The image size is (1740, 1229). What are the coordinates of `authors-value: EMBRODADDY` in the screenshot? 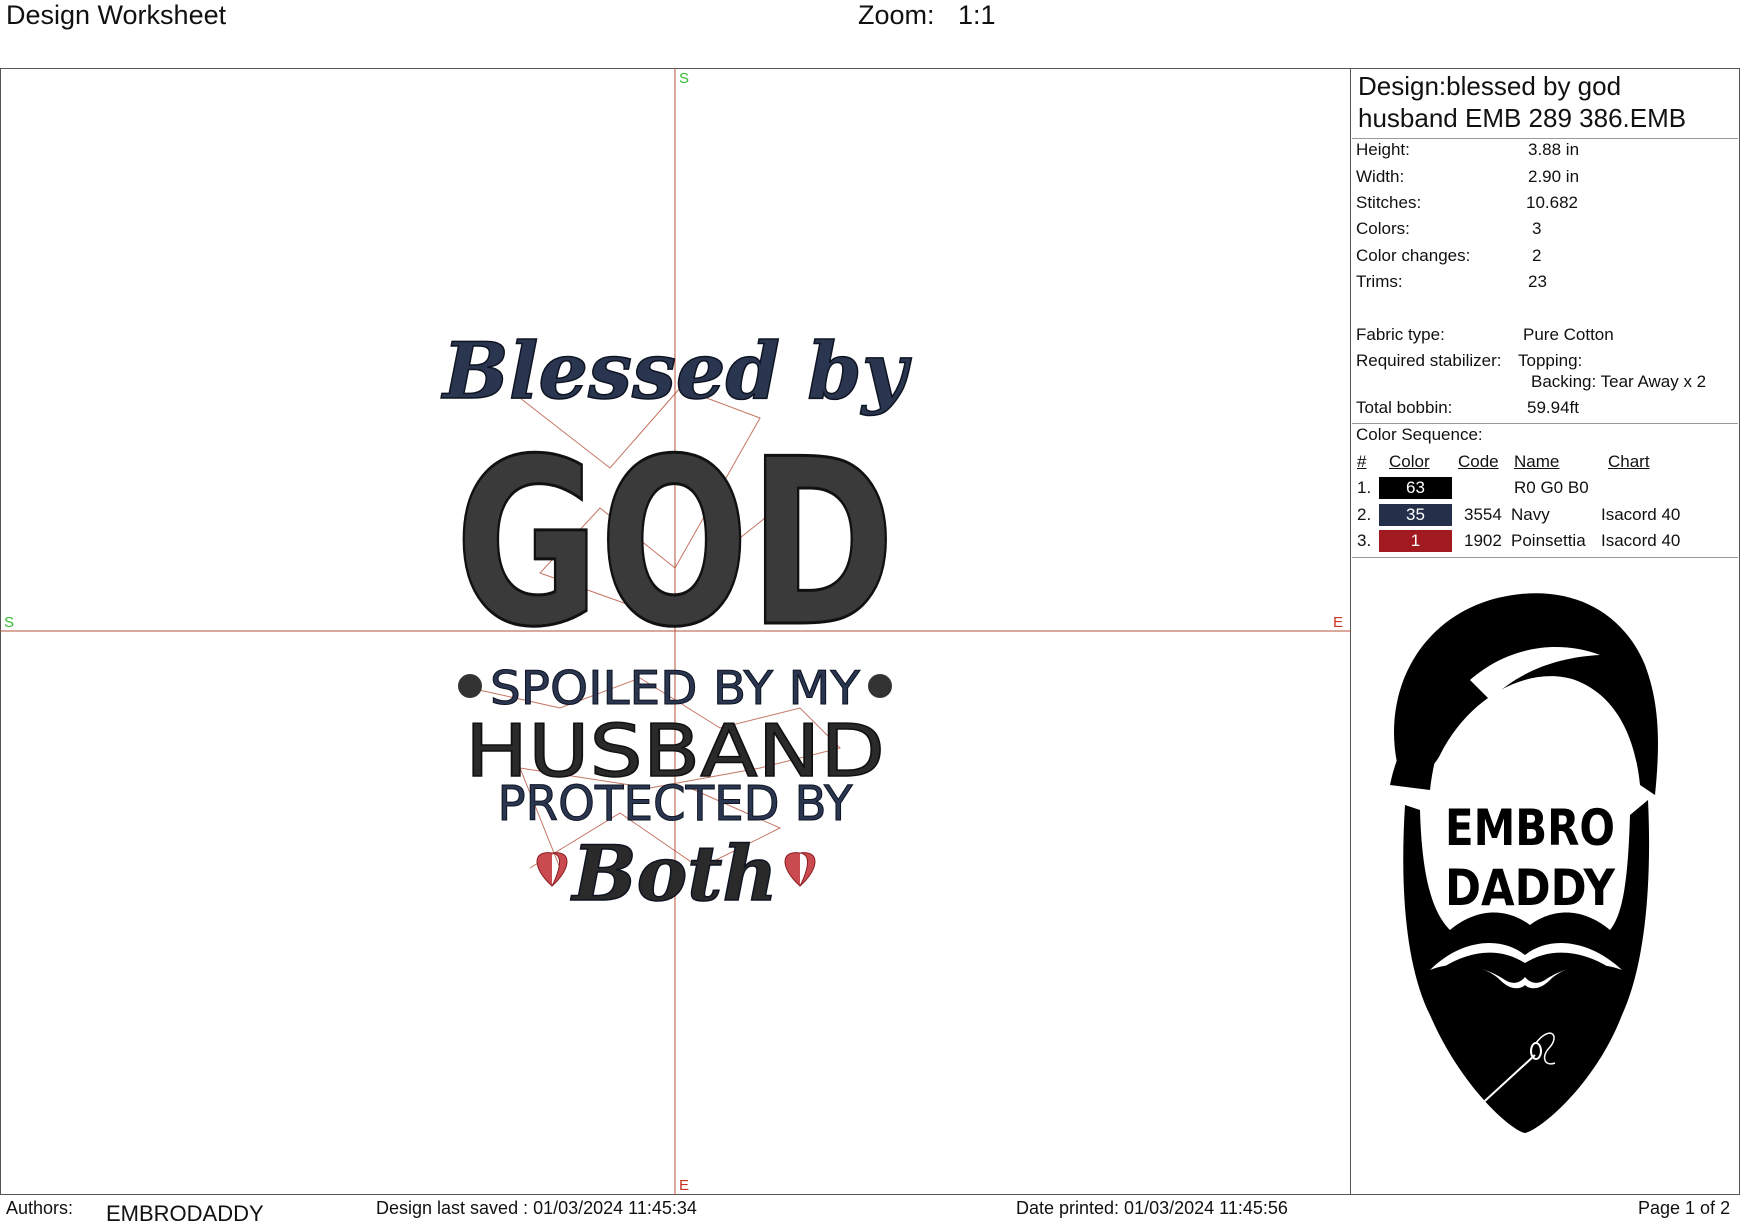 It's located at (185, 1213).